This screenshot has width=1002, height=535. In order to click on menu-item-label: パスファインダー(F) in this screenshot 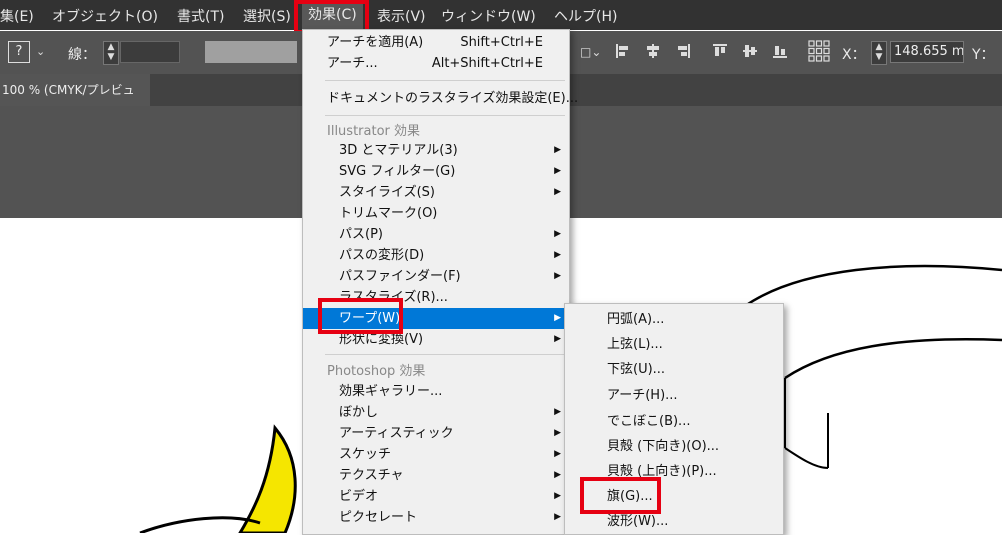, I will do `click(400, 276)`.